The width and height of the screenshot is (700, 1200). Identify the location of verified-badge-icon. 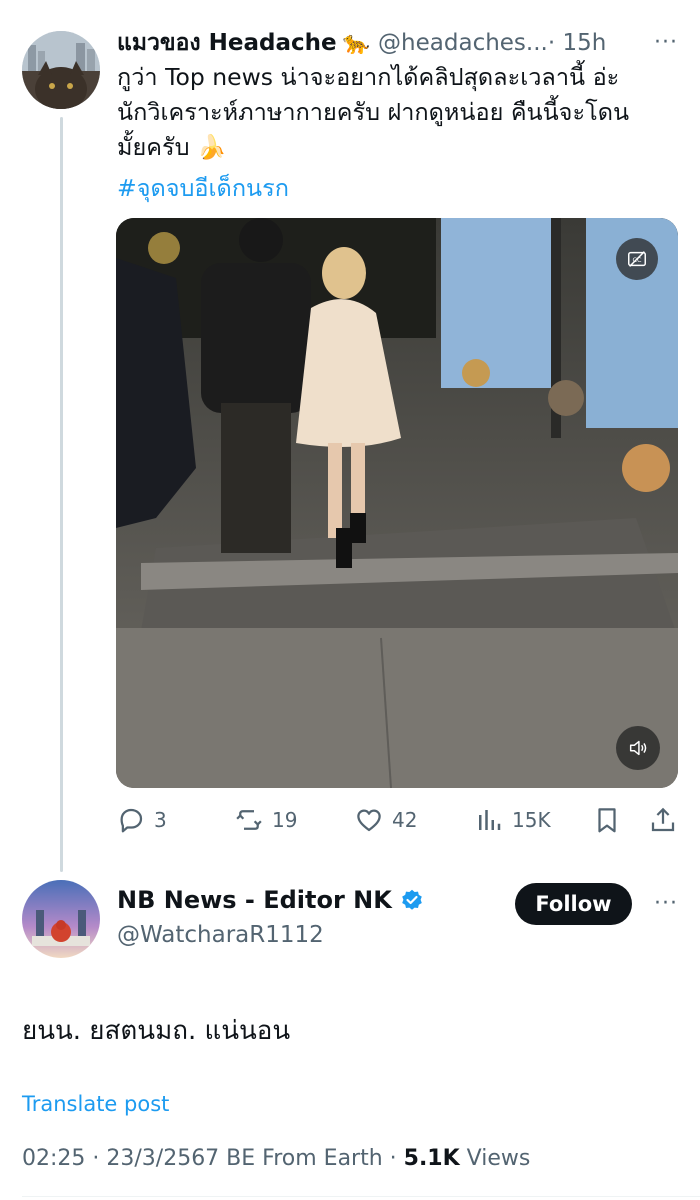
(412, 899).